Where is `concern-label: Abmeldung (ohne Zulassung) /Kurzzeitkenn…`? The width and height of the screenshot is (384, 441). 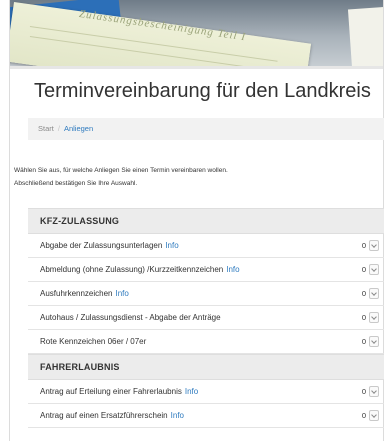
concern-label: Abmeldung (ohne Zulassung) /Kurzzeitkenn… is located at coordinates (132, 269).